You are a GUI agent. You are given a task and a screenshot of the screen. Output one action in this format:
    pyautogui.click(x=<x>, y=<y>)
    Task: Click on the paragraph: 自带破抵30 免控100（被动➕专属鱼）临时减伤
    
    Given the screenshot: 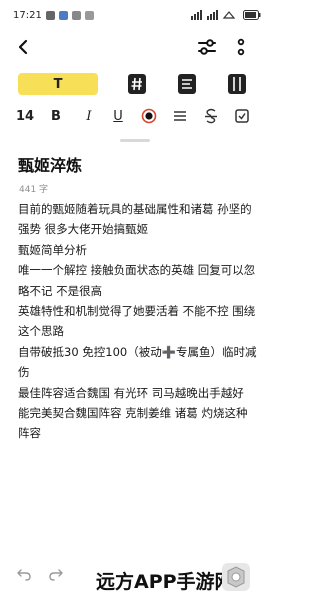 What is the action you would take?
    pyautogui.click(x=138, y=362)
    